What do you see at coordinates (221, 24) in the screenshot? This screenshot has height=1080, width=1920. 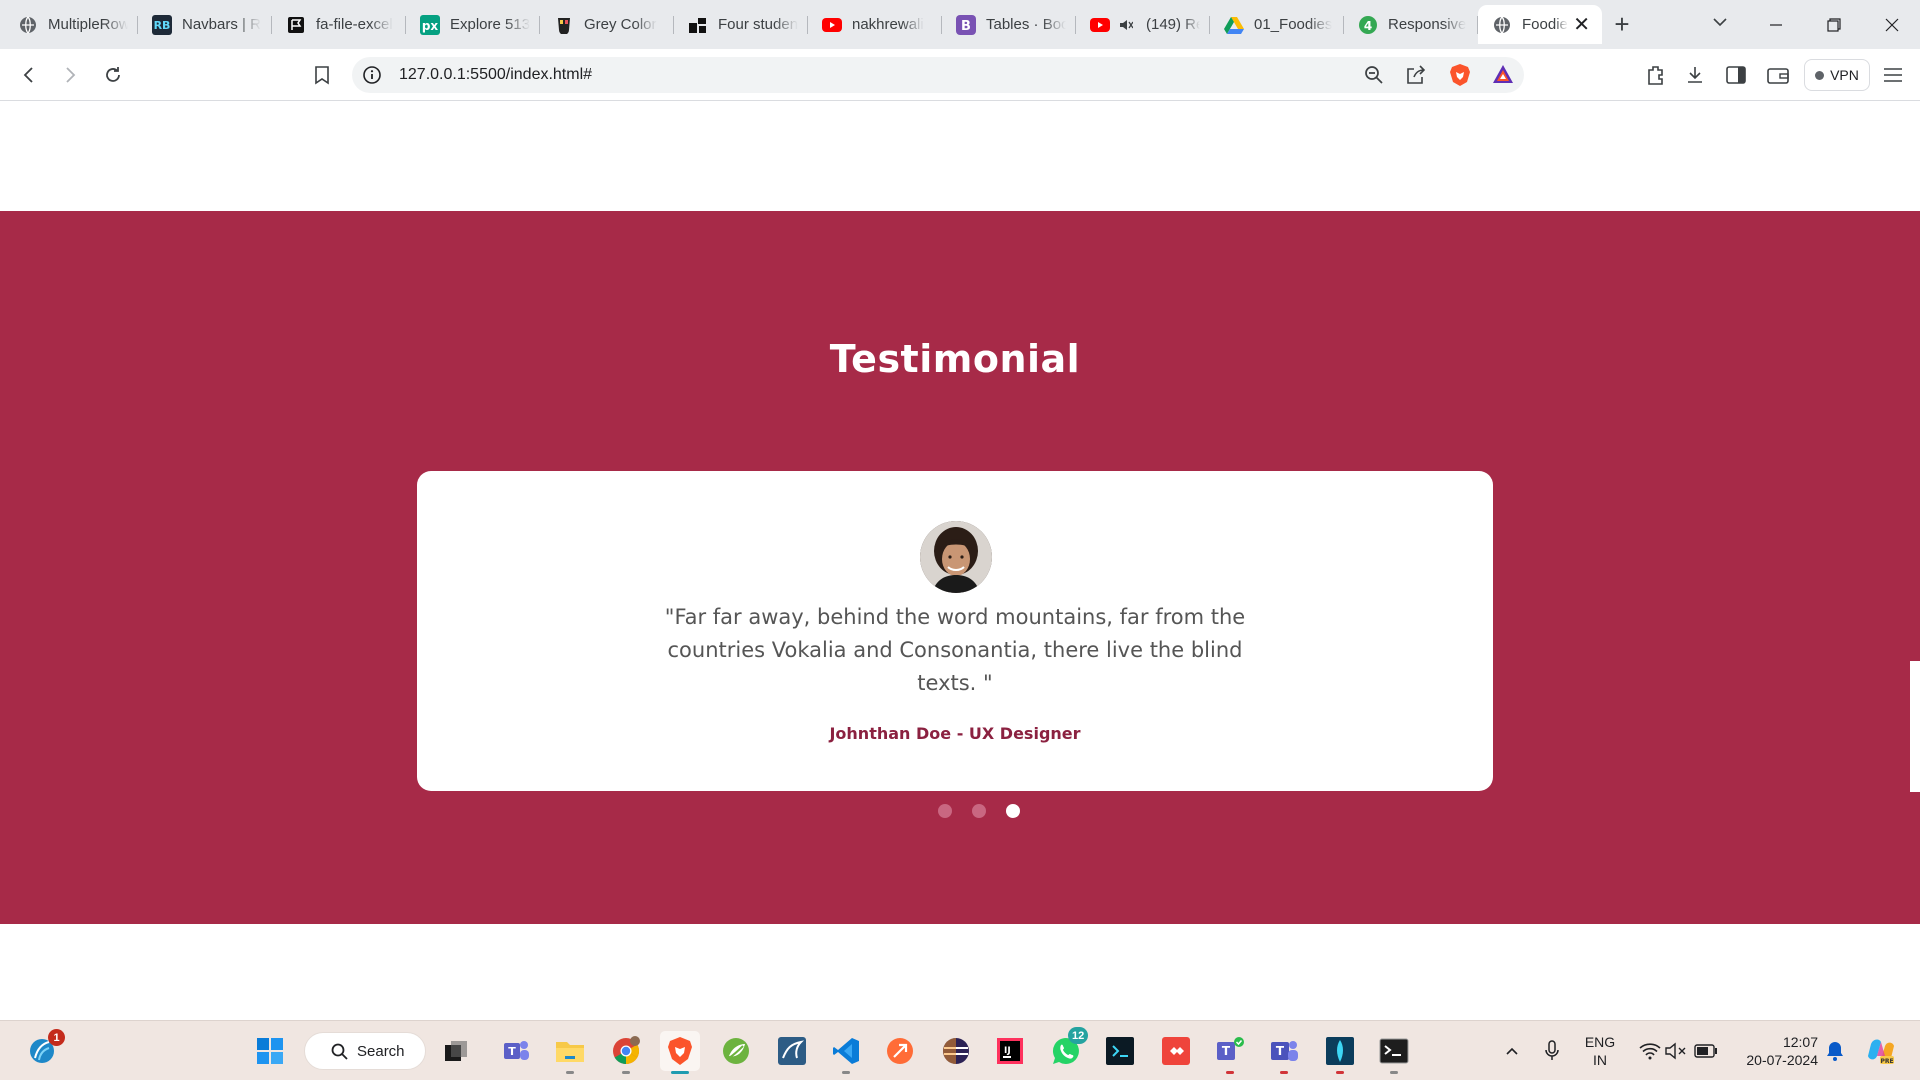 I see `tab-label: Navbars | R` at bounding box center [221, 24].